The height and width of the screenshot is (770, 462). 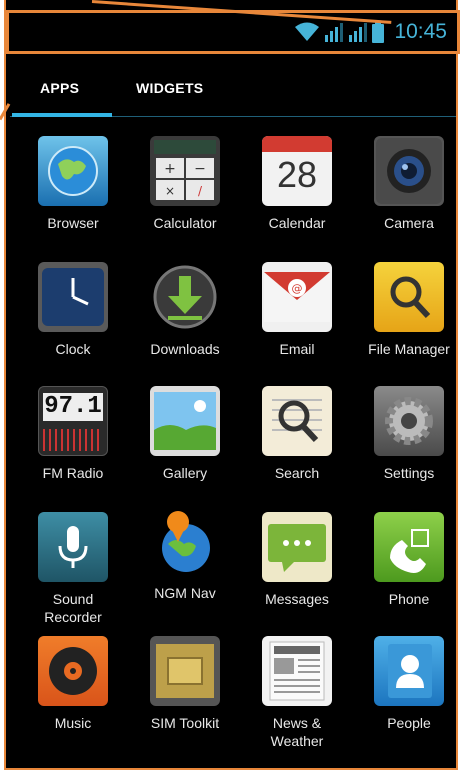 What do you see at coordinates (297, 599) in the screenshot?
I see `app-label: Messages` at bounding box center [297, 599].